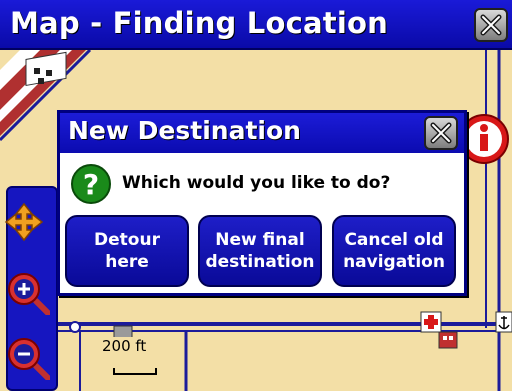  I want to click on zoom-in-button, so click(28, 295).